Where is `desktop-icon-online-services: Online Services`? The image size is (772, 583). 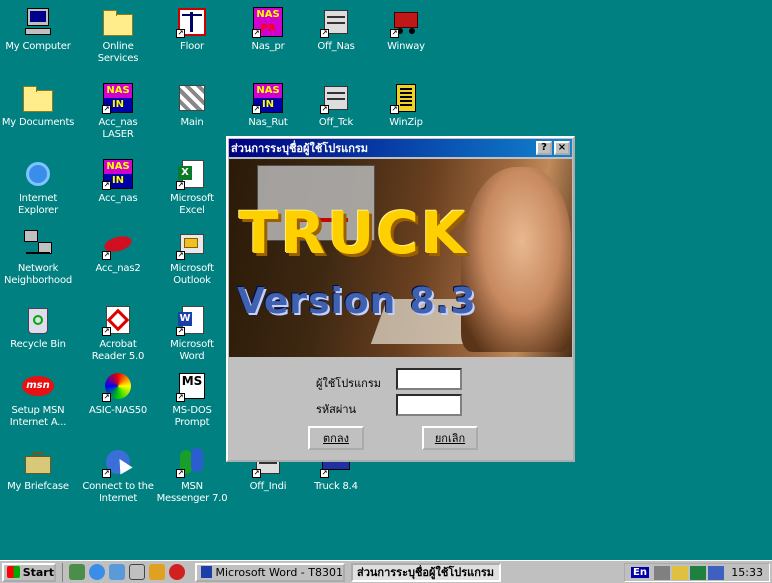 desktop-icon-online-services: Online Services is located at coordinates (118, 35).